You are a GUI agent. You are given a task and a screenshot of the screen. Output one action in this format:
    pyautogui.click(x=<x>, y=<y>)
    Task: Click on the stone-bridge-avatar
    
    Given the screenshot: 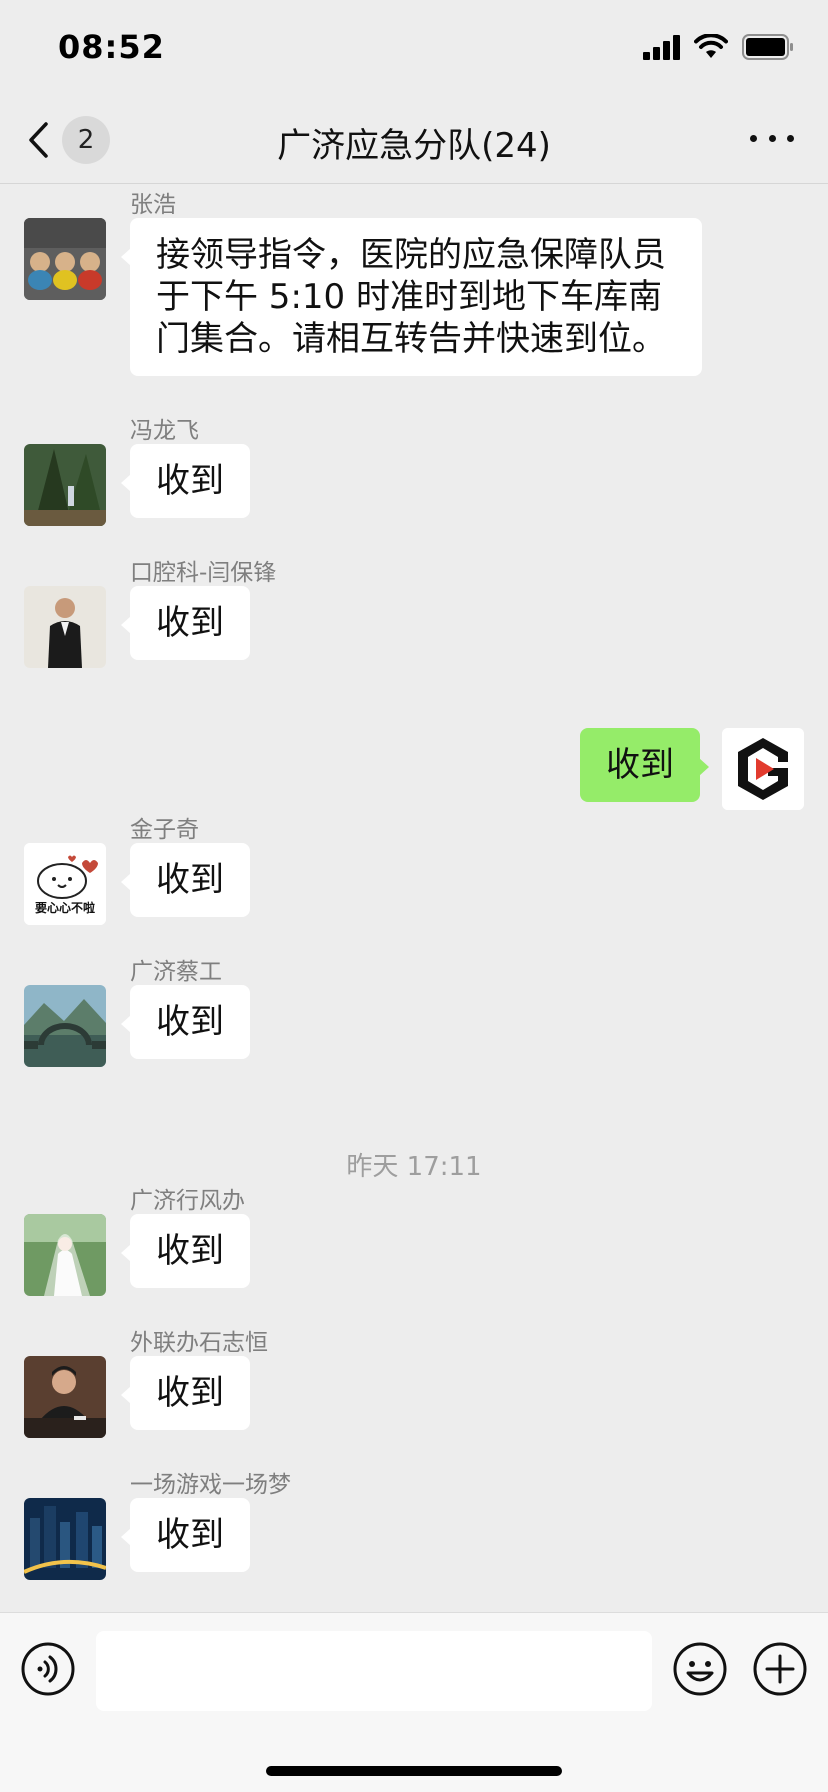 What is the action you would take?
    pyautogui.click(x=65, y=1026)
    